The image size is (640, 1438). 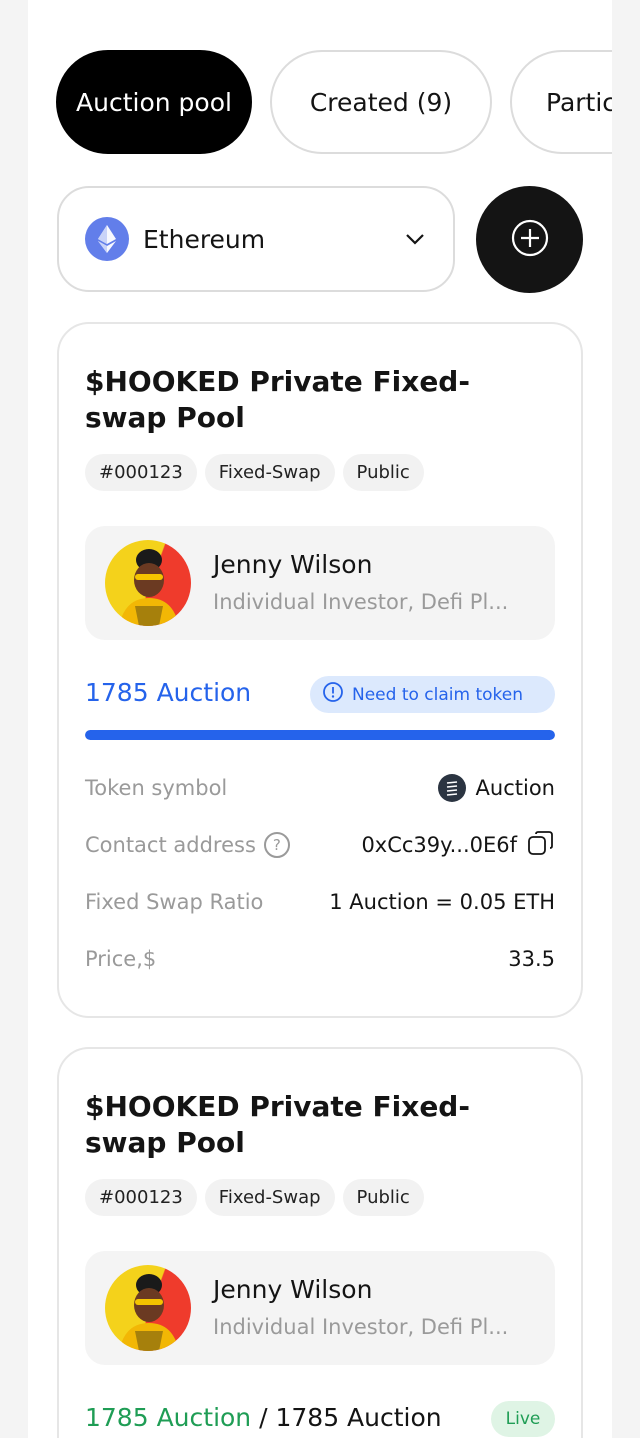 I want to click on chain-select-label: Ethereum, so click(x=204, y=239).